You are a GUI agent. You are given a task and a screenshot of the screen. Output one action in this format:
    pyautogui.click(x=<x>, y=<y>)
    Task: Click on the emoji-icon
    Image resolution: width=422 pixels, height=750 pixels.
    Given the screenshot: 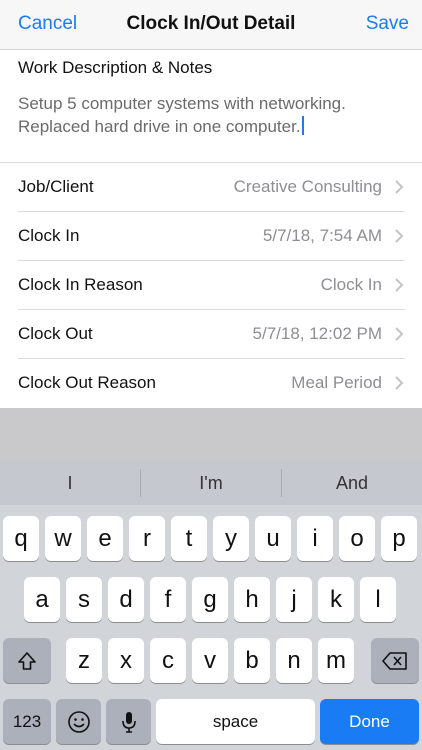 What is the action you would take?
    pyautogui.click(x=78, y=721)
    